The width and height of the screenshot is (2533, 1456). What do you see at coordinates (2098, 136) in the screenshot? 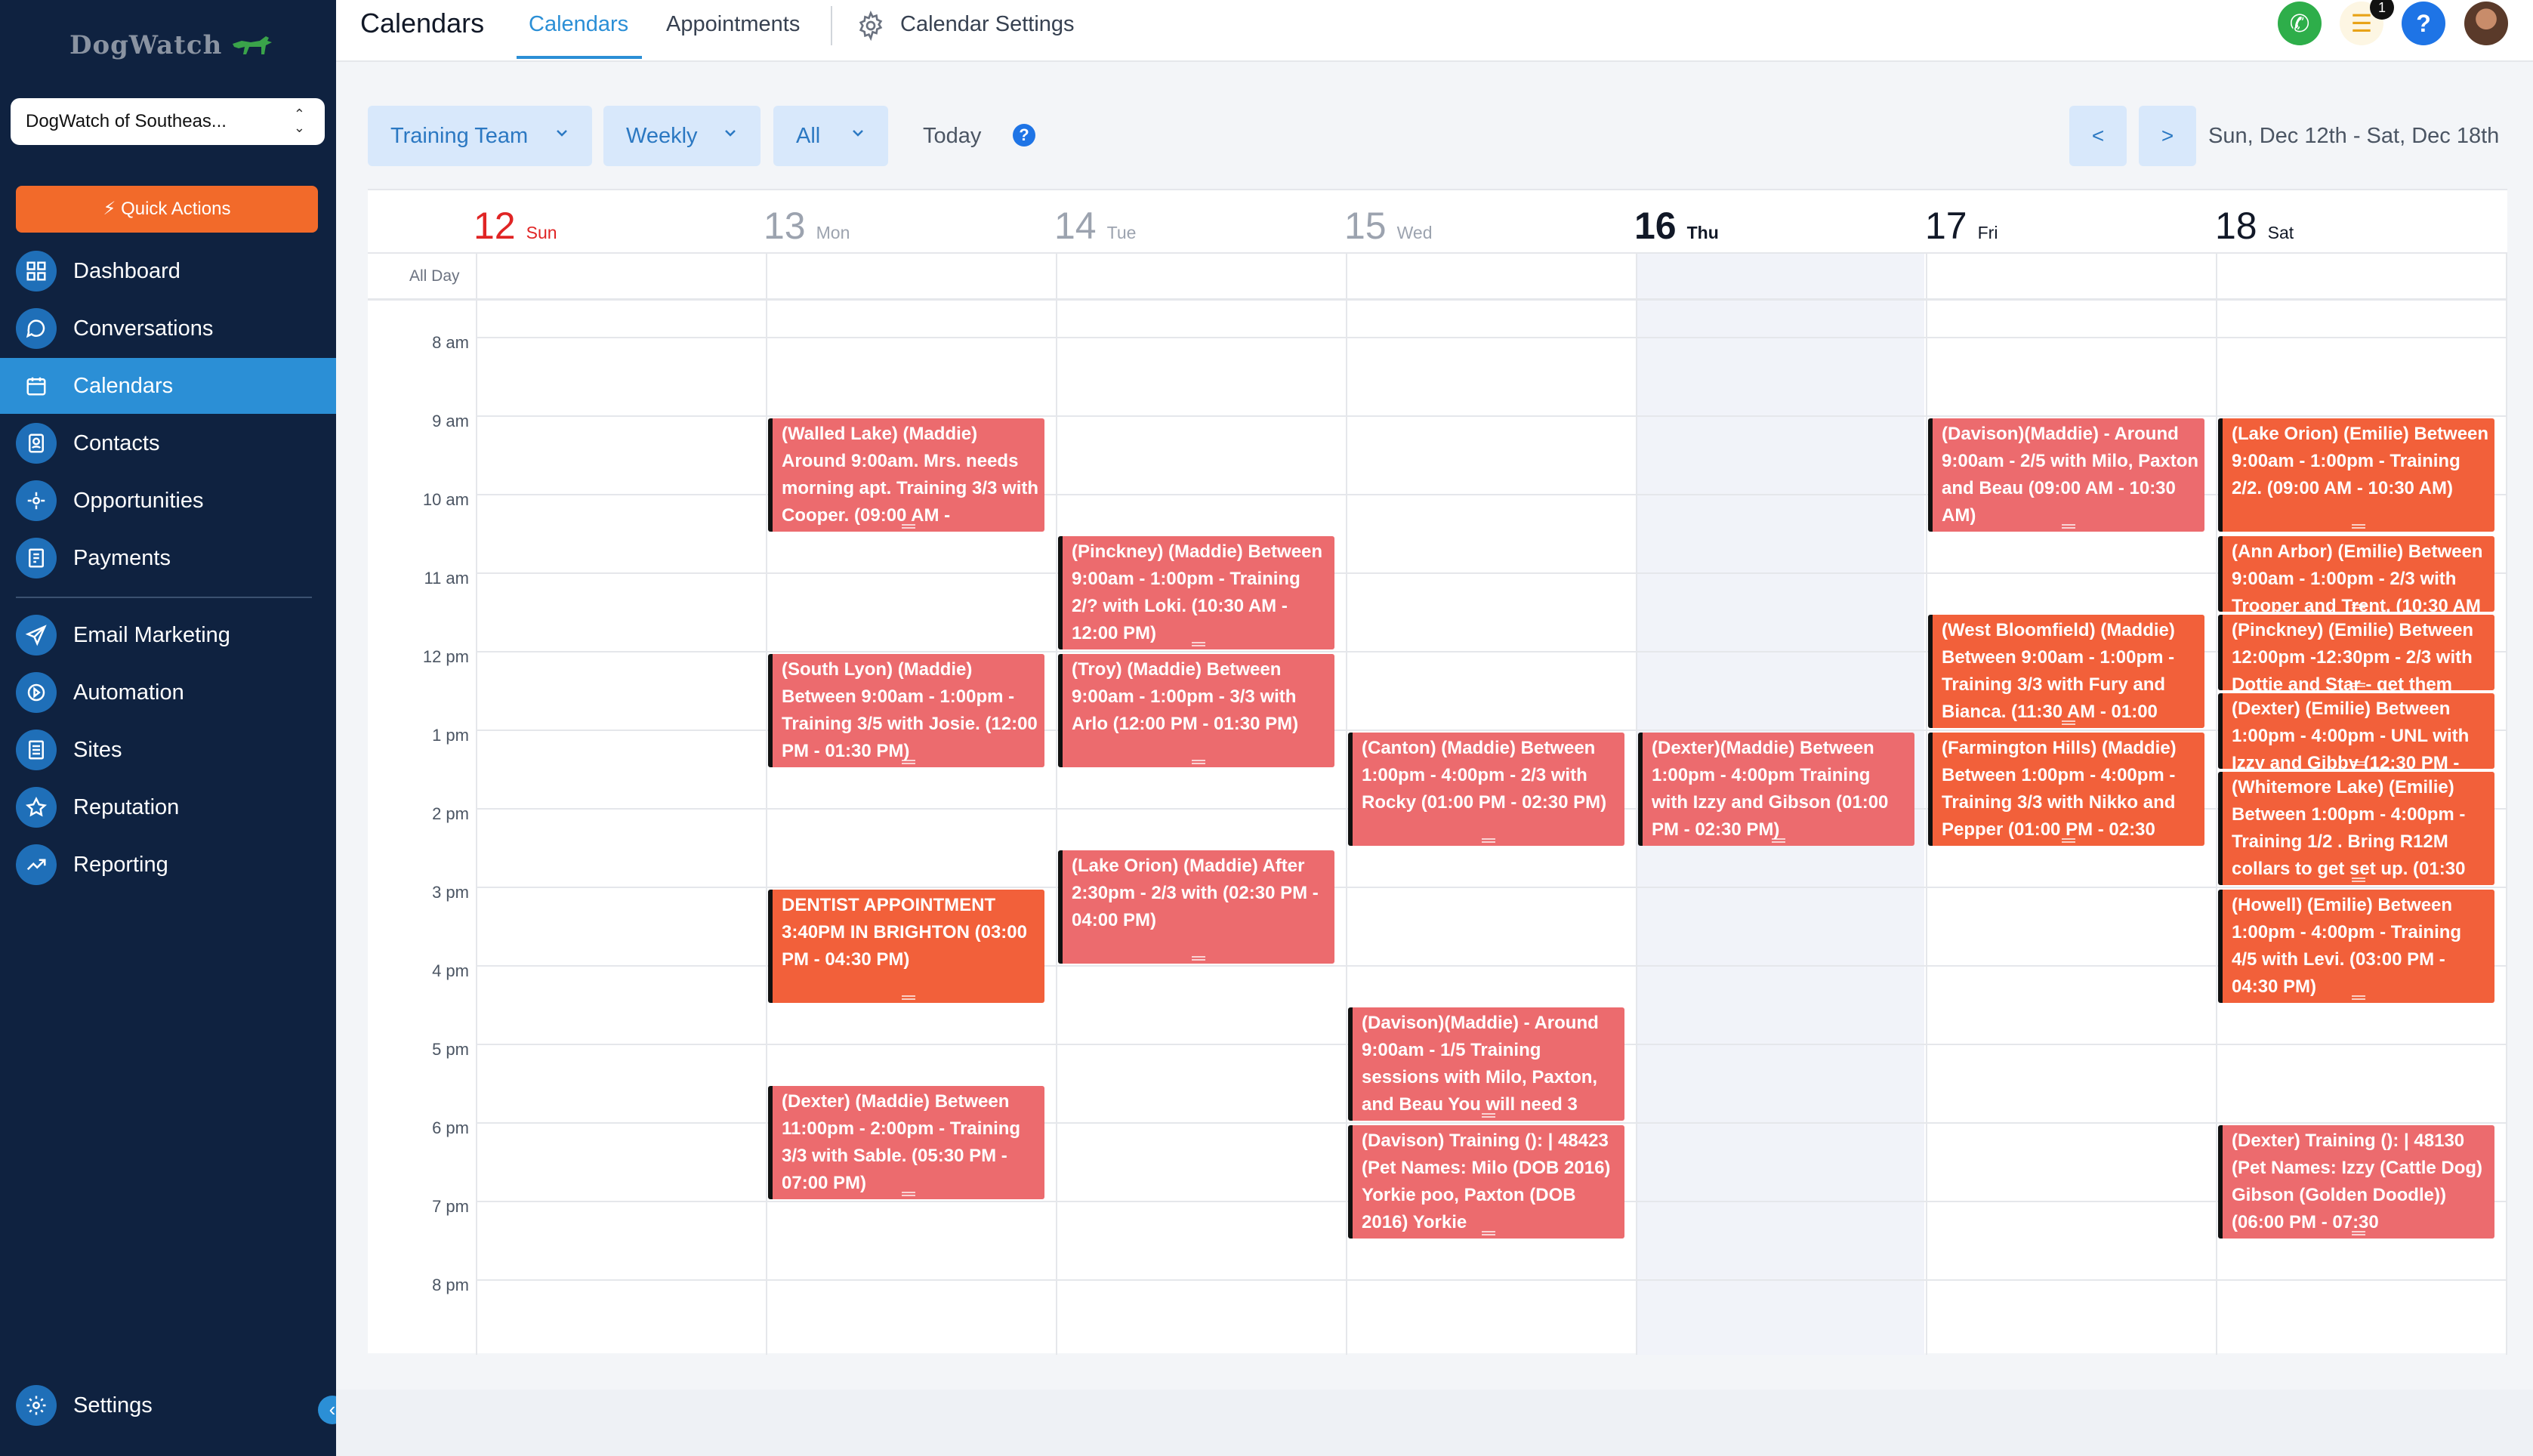
I see `previous-week-button: <` at bounding box center [2098, 136].